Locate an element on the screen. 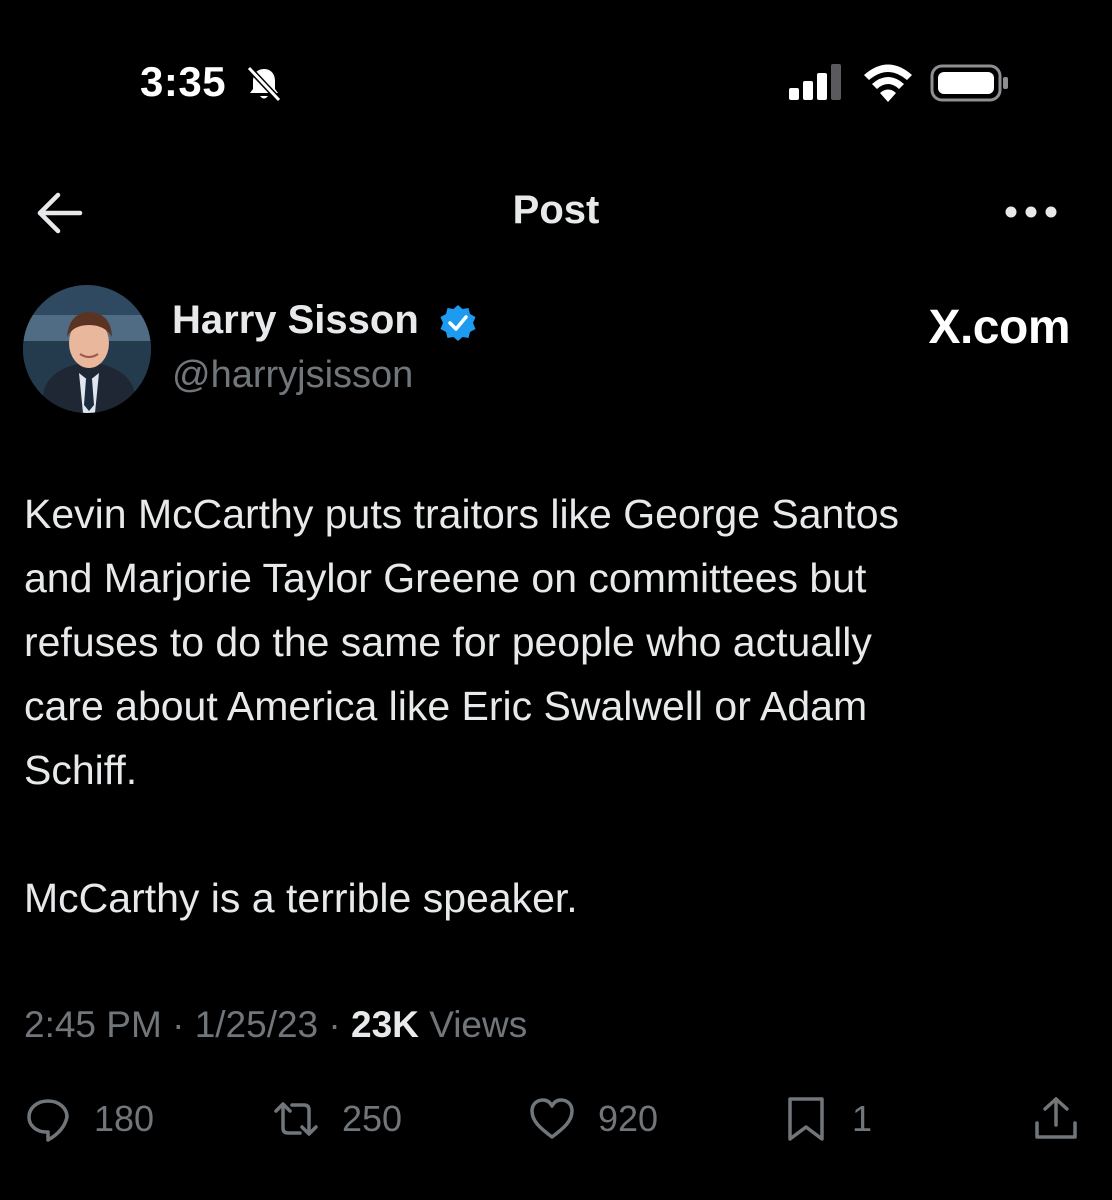 This screenshot has height=1200, width=1112. verified-badge-icon is located at coordinates (458, 323).